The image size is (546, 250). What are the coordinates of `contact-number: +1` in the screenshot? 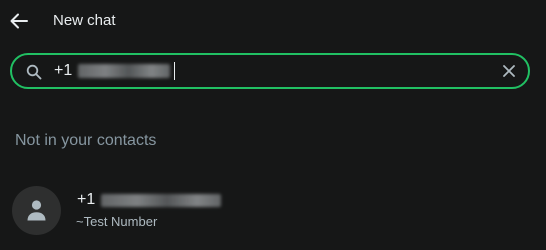 It's located at (149, 200).